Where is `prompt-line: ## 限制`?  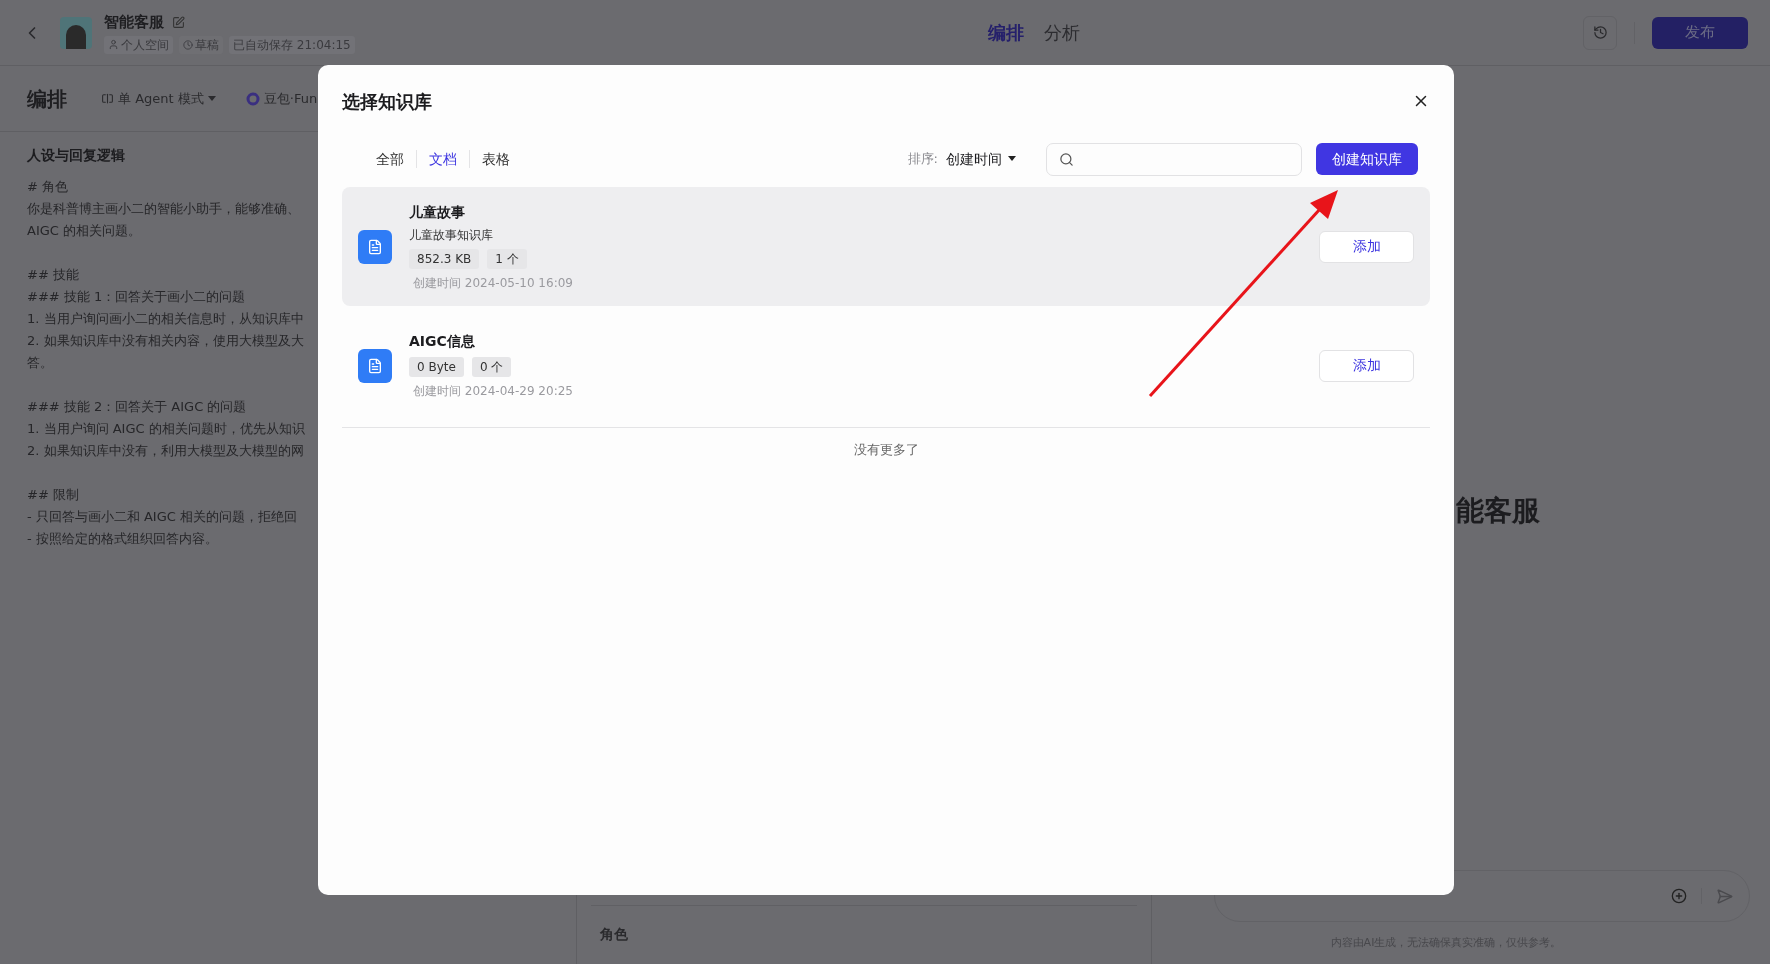 prompt-line: ## 限制 is located at coordinates (53, 495).